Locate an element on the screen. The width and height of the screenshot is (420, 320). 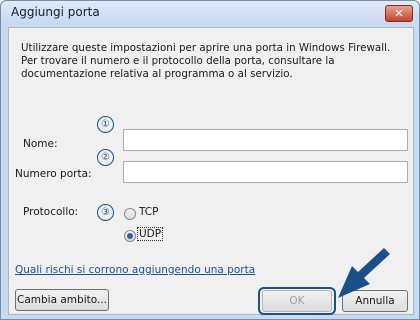
callout-2-icon: ② is located at coordinates (105, 157).